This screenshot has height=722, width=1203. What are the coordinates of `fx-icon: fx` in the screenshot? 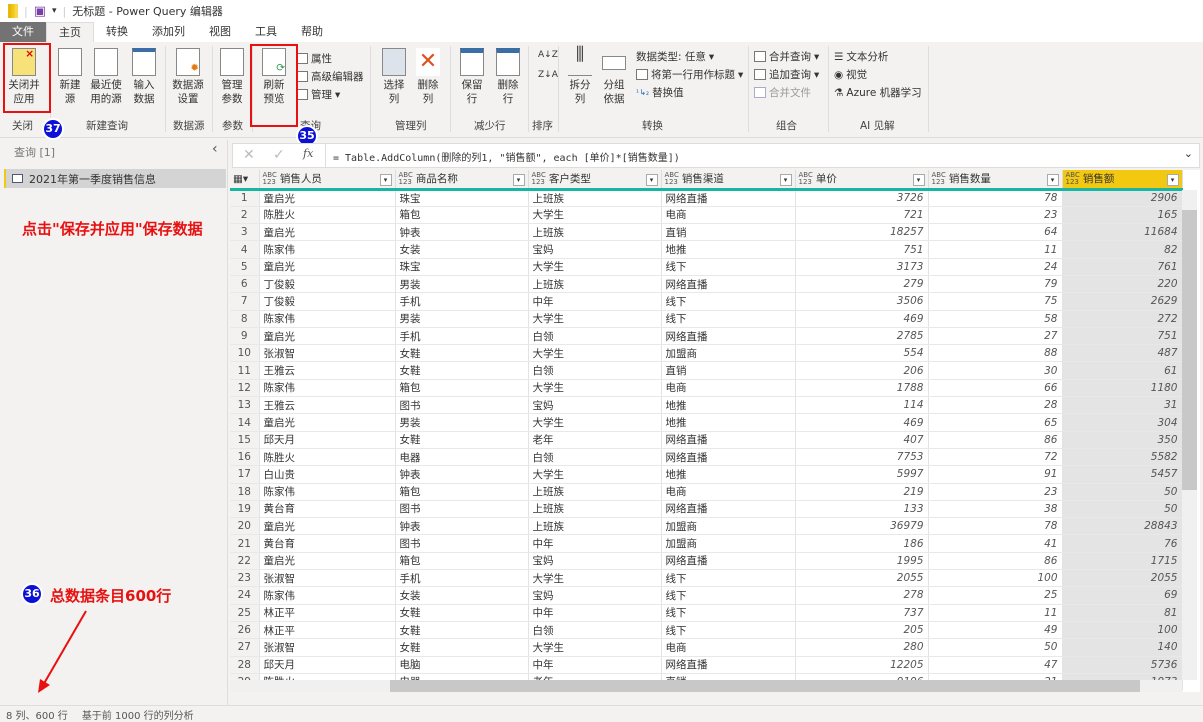 It's located at (308, 153).